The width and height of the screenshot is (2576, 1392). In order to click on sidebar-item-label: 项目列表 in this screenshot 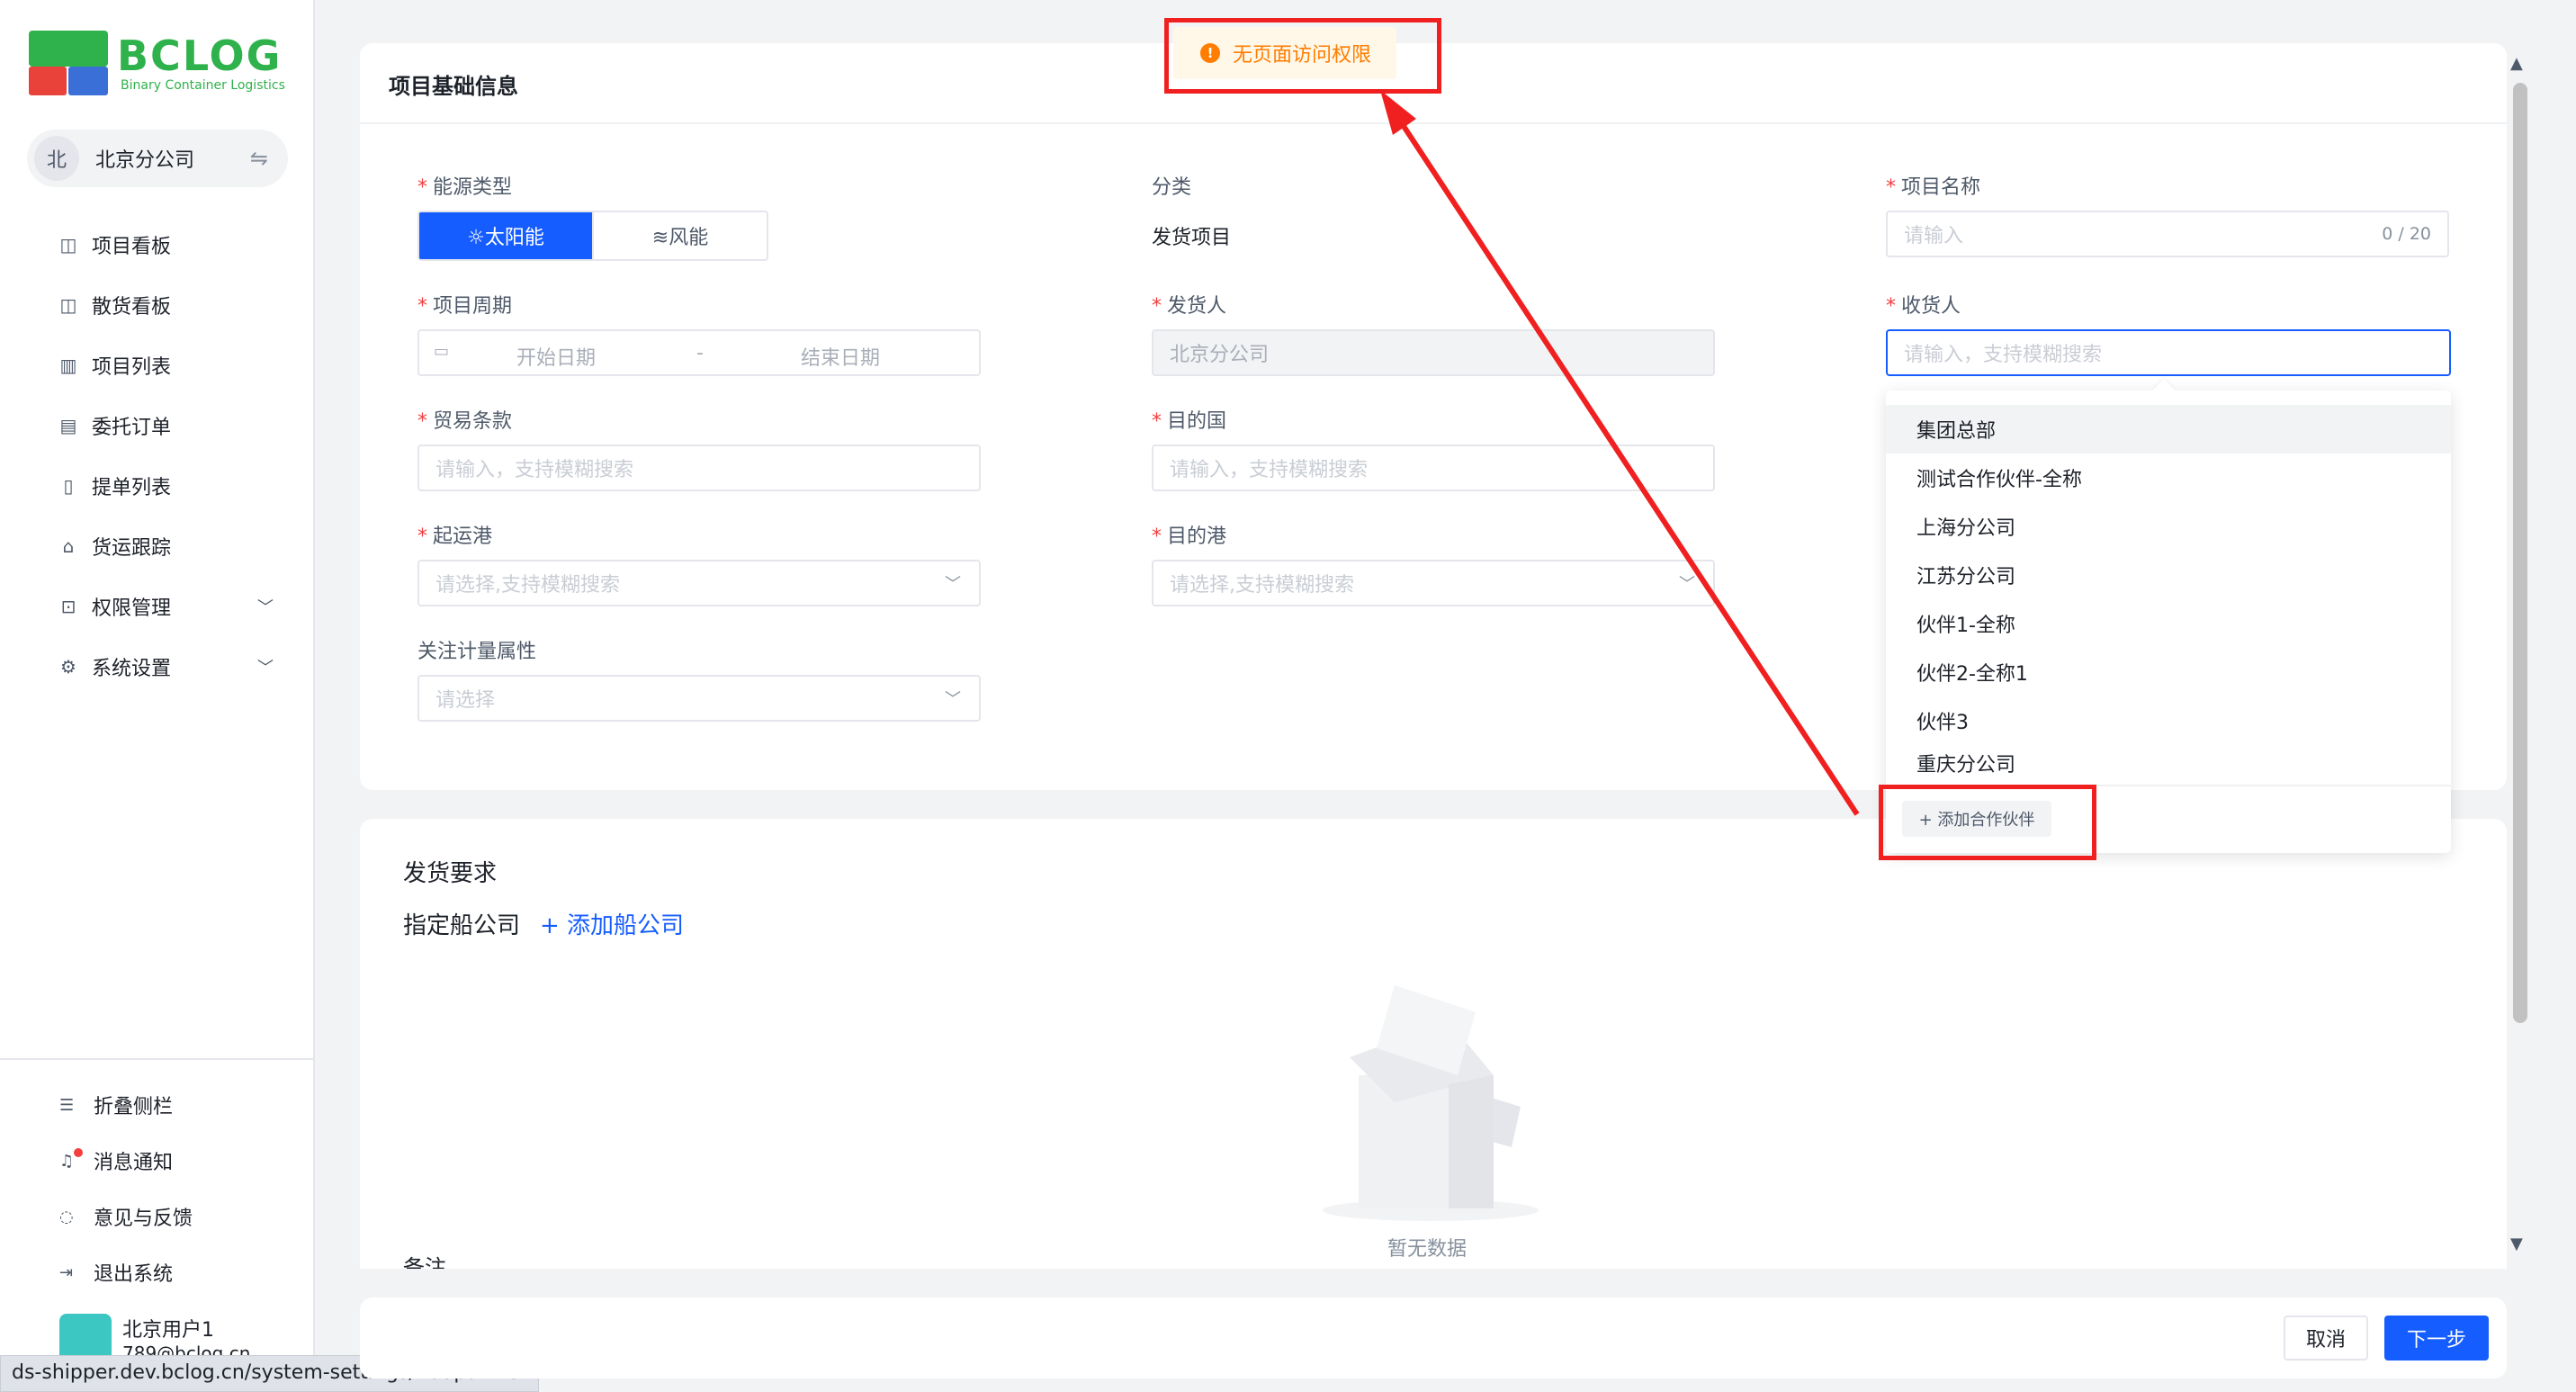, I will do `click(132, 367)`.